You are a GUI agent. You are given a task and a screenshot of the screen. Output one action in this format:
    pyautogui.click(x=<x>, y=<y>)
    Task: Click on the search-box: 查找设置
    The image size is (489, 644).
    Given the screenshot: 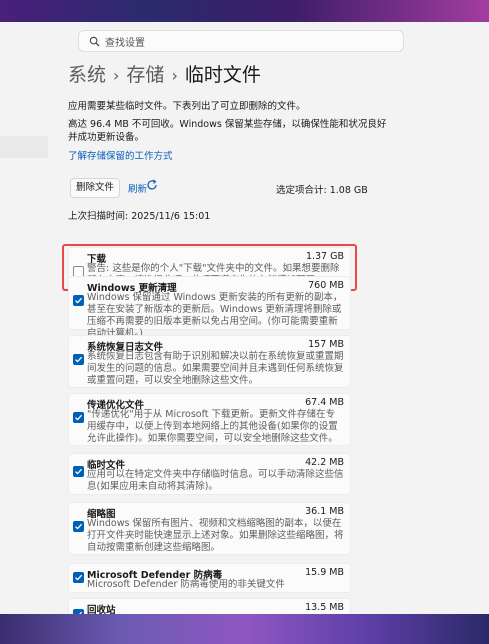 What is the action you would take?
    pyautogui.click(x=241, y=41)
    